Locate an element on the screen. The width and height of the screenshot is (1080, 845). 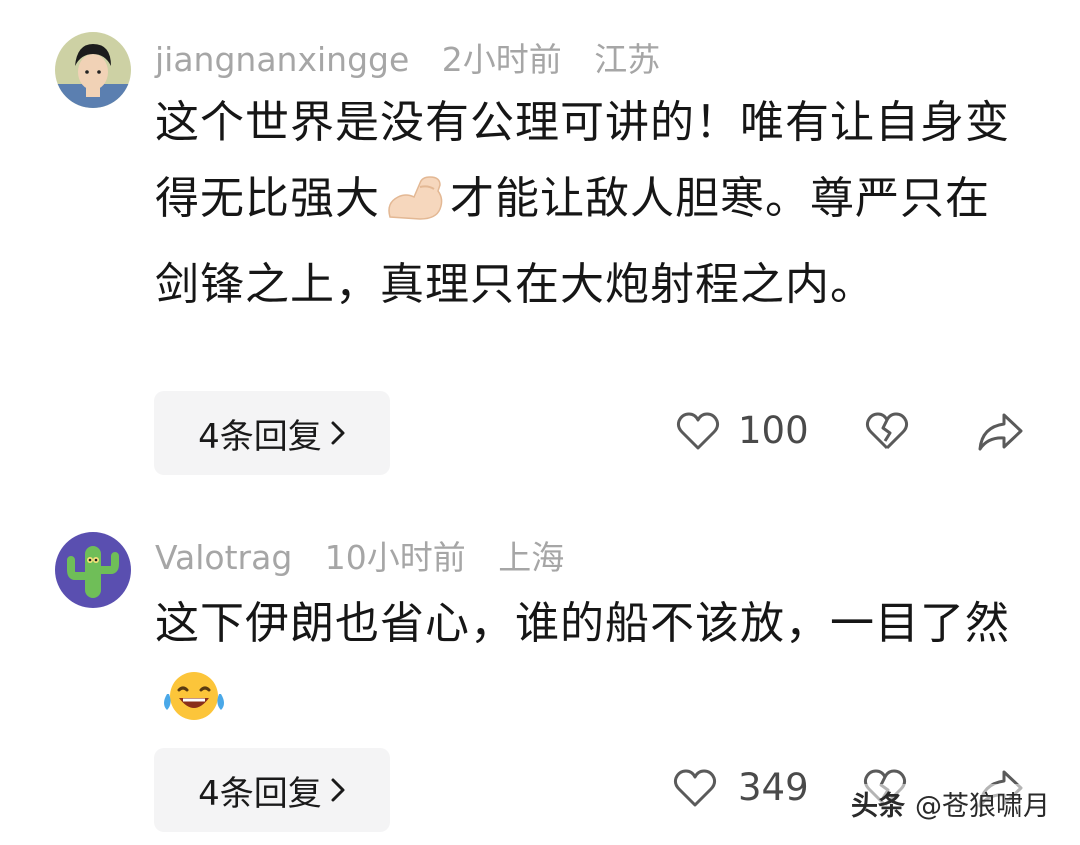
comment-text-part: 这下伊朗也省心，谁的船不该放，一目了然 is located at coordinates (582, 623).